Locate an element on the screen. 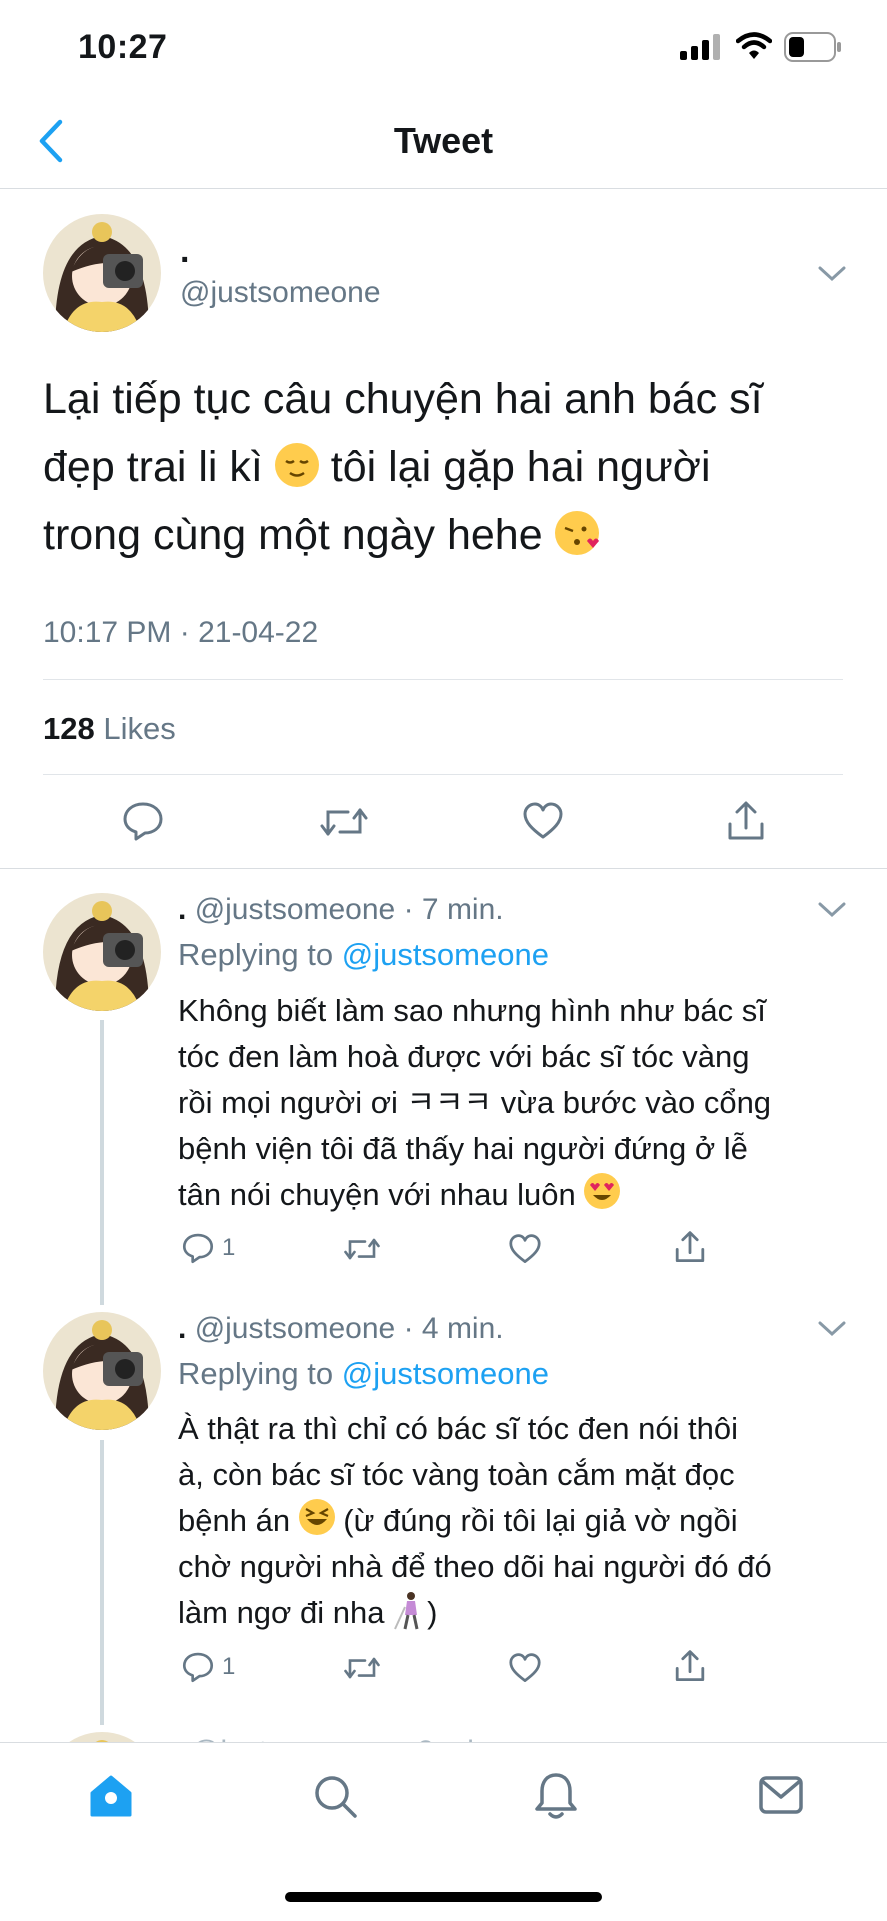  relieved-face-emoji-icon is located at coordinates (296, 465).